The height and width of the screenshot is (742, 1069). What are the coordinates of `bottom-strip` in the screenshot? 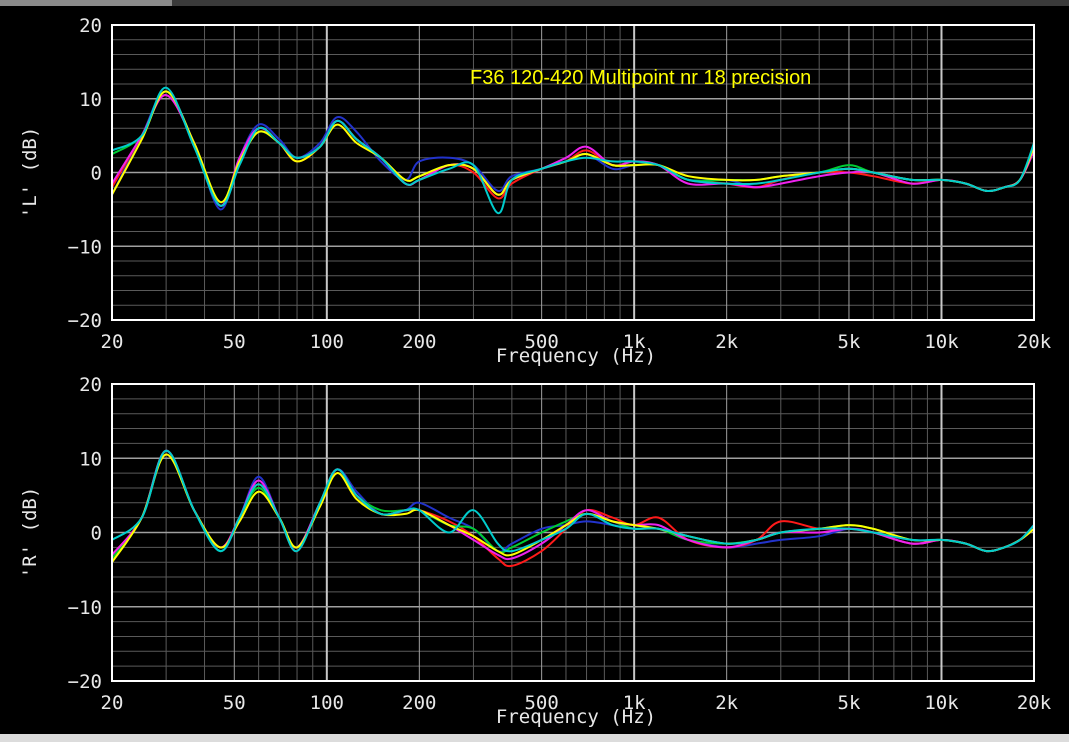 It's located at (534, 738).